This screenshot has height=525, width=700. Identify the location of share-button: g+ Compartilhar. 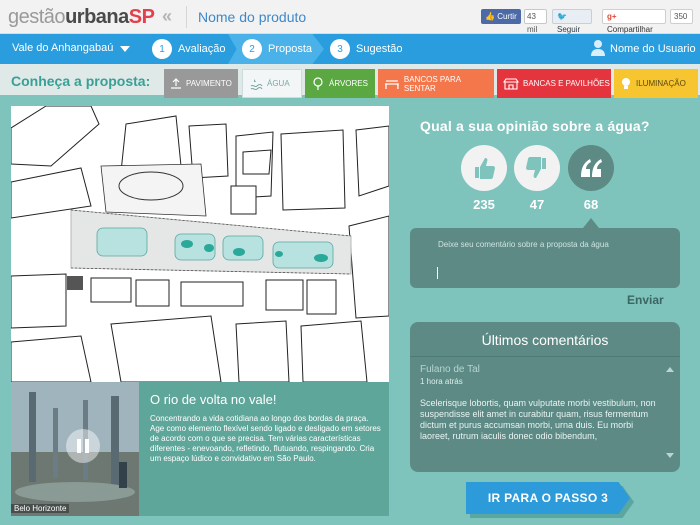
(634, 21).